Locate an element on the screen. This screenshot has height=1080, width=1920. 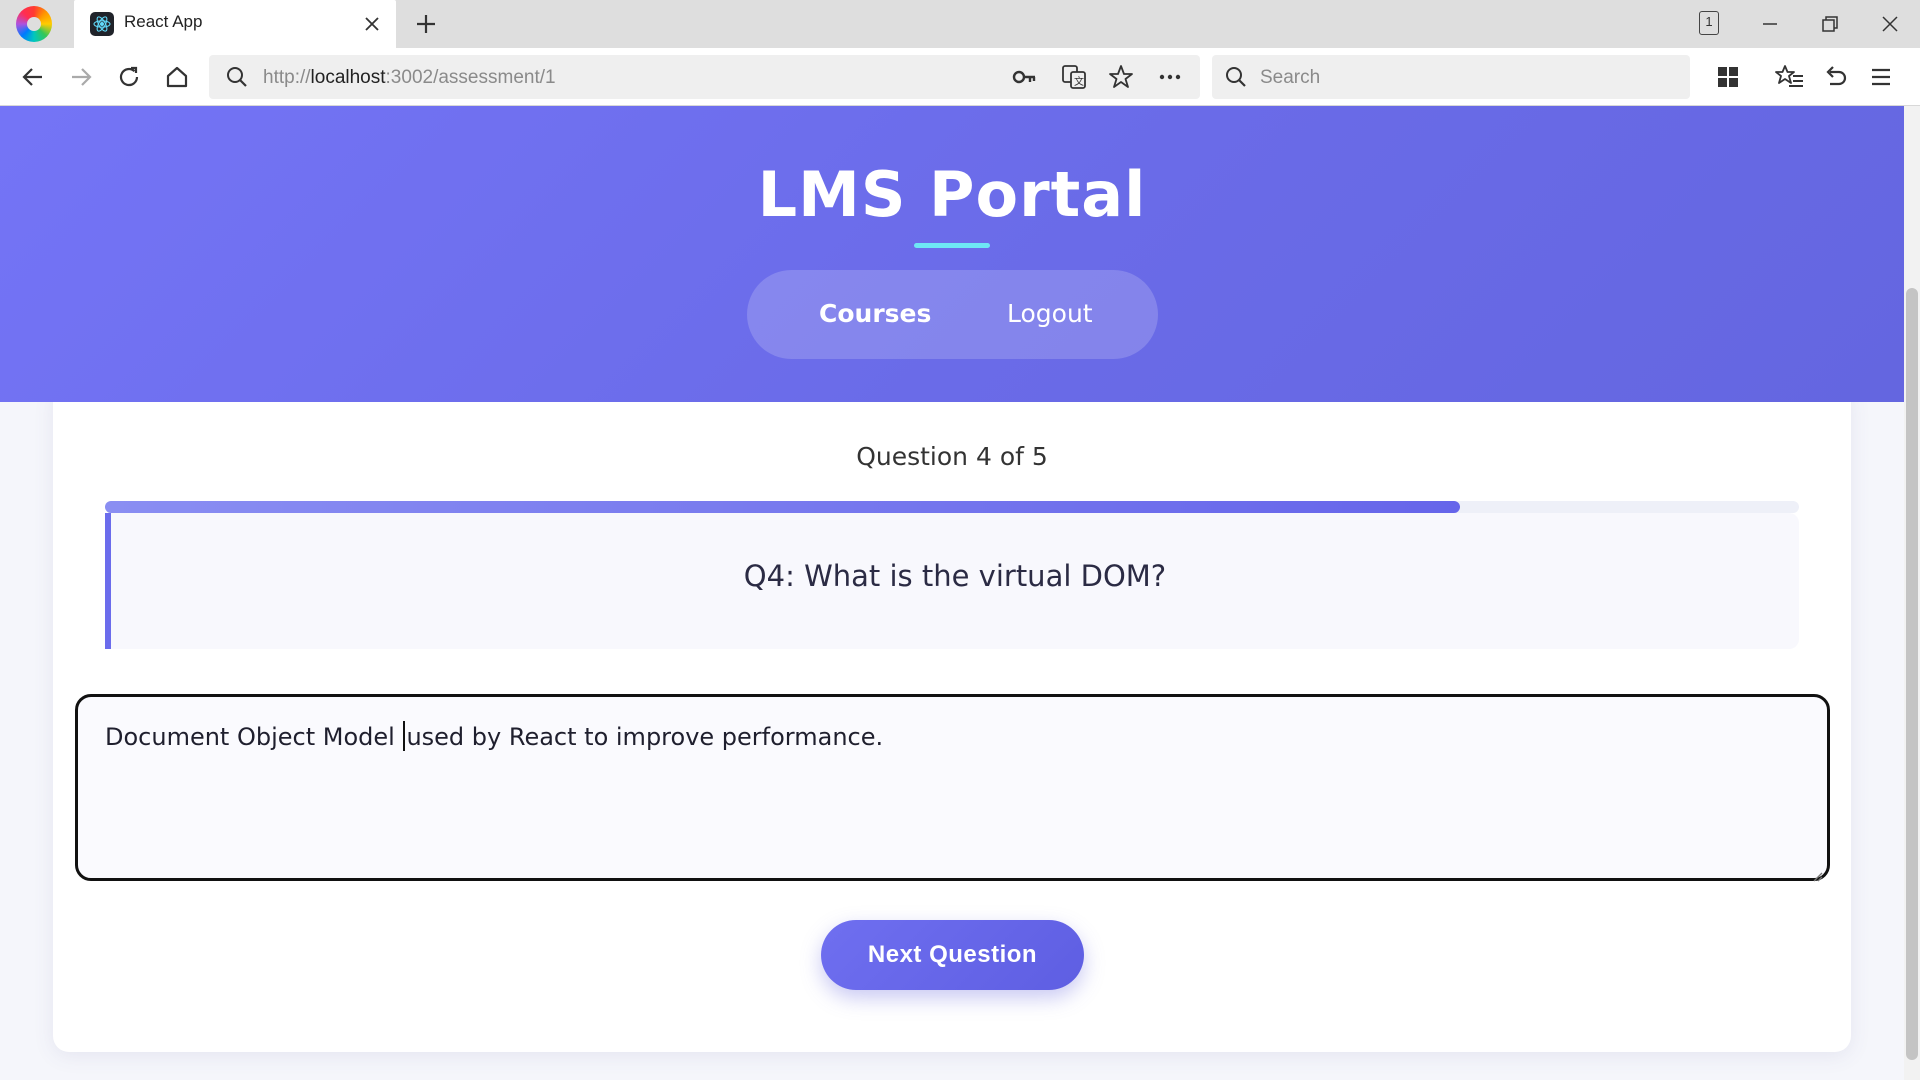
header-nav: Courses Logout is located at coordinates (952, 314).